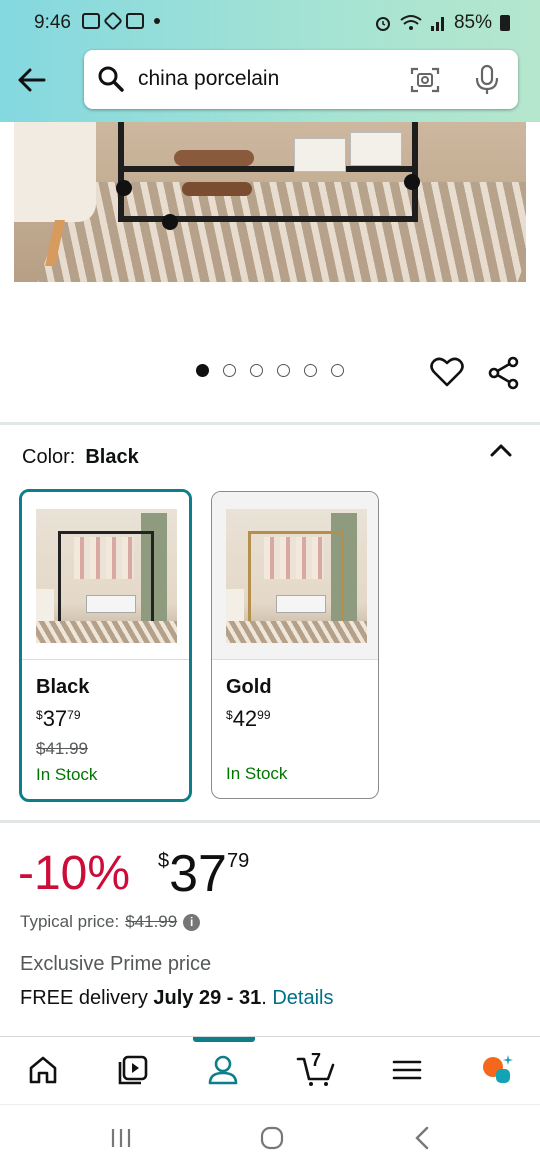  Describe the element at coordinates (207, 998) in the screenshot. I see `delivery-dates: July 29 - 31` at that location.